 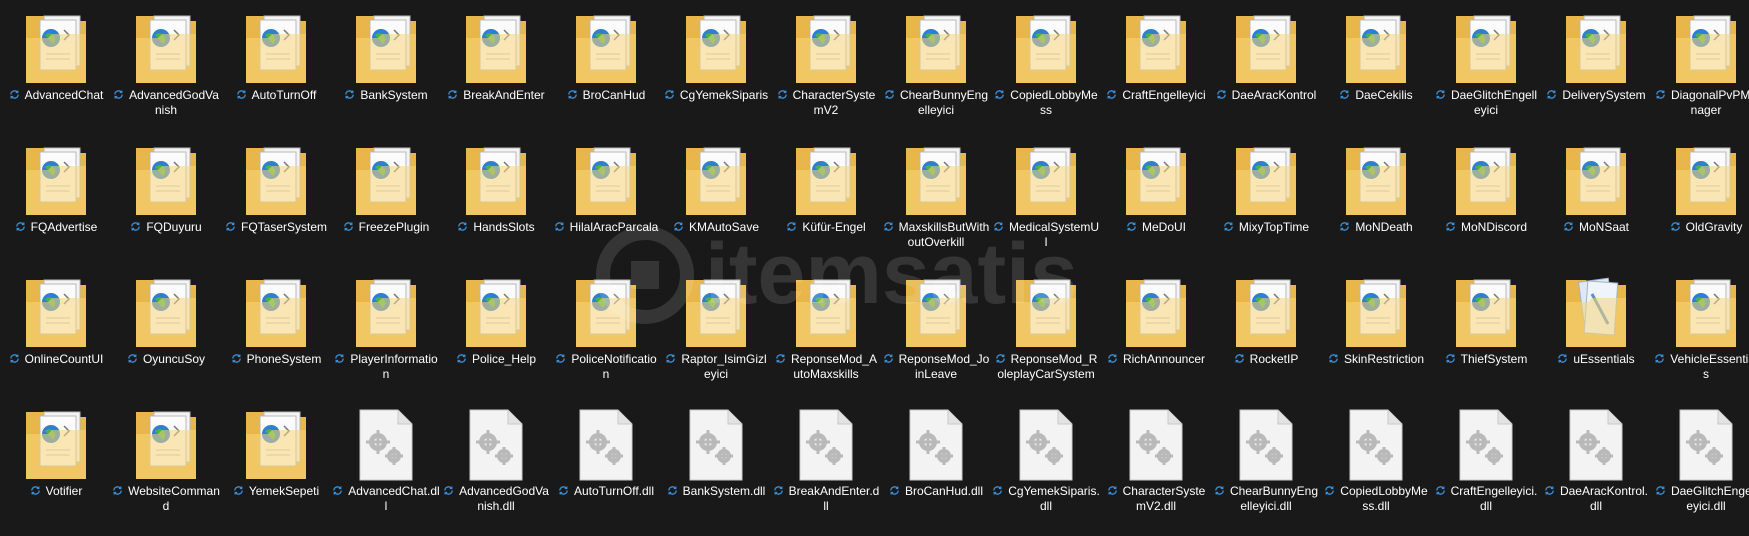 I want to click on file-name-text: CgYemekSiparis, so click(x=724, y=95).